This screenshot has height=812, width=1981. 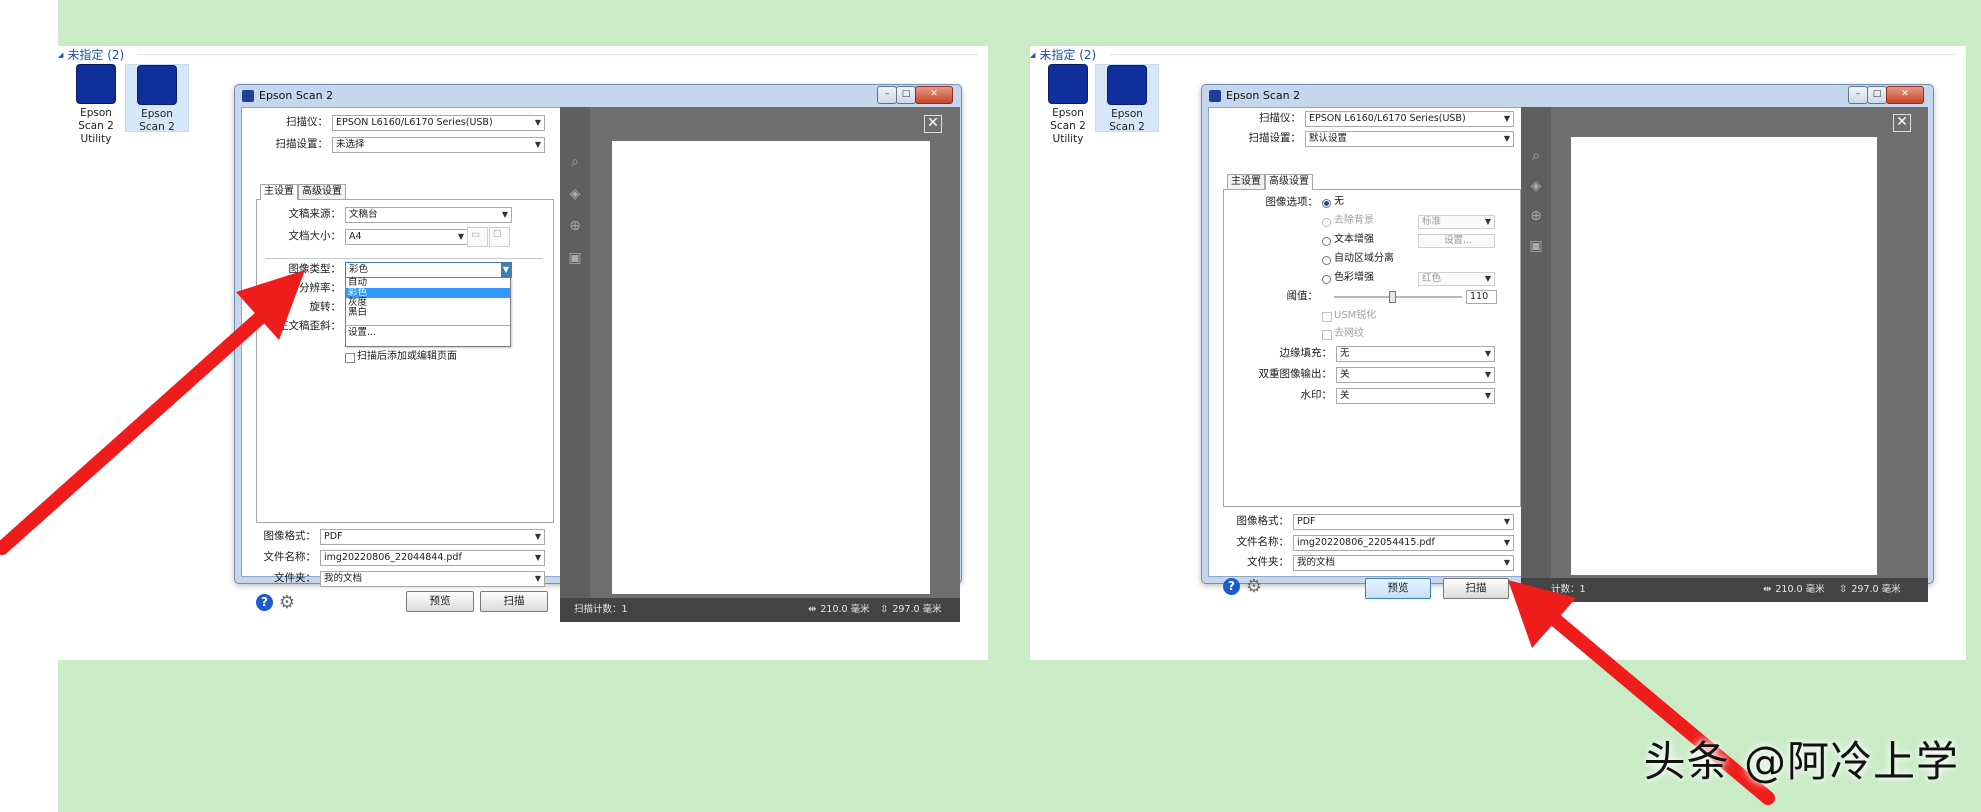 What do you see at coordinates (279, 192) in the screenshot?
I see `tab-main-settings: 主设置` at bounding box center [279, 192].